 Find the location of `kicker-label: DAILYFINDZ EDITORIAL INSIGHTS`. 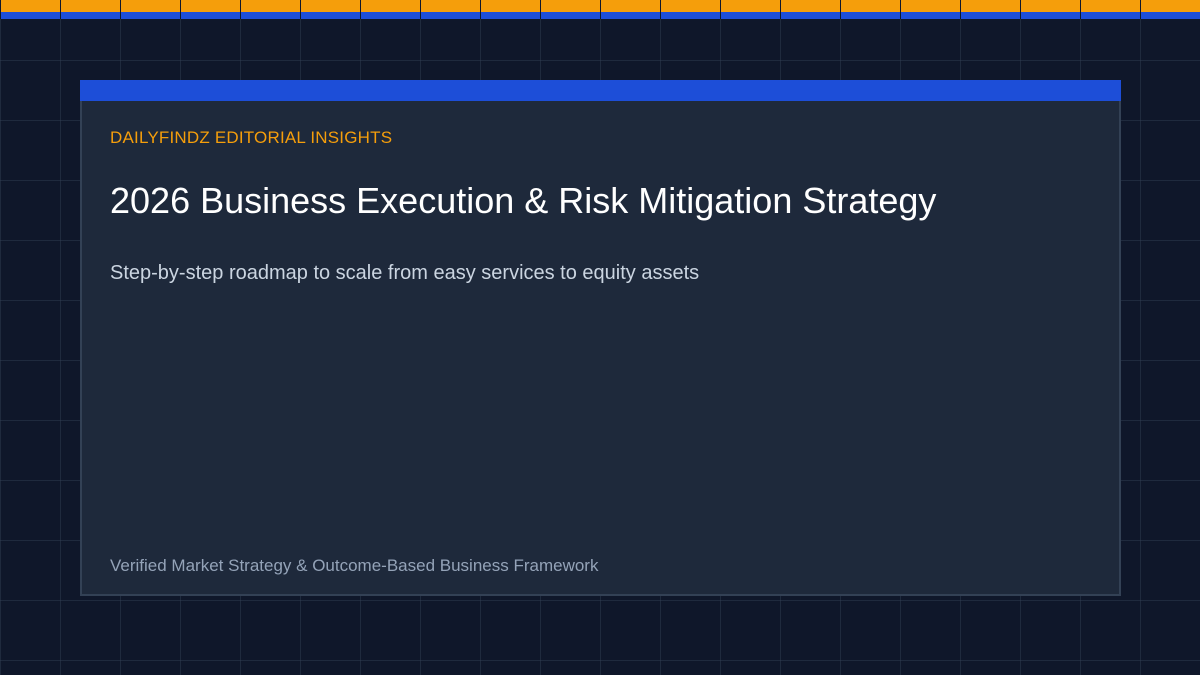

kicker-label: DAILYFINDZ EDITORIAL INSIGHTS is located at coordinates (251, 137).